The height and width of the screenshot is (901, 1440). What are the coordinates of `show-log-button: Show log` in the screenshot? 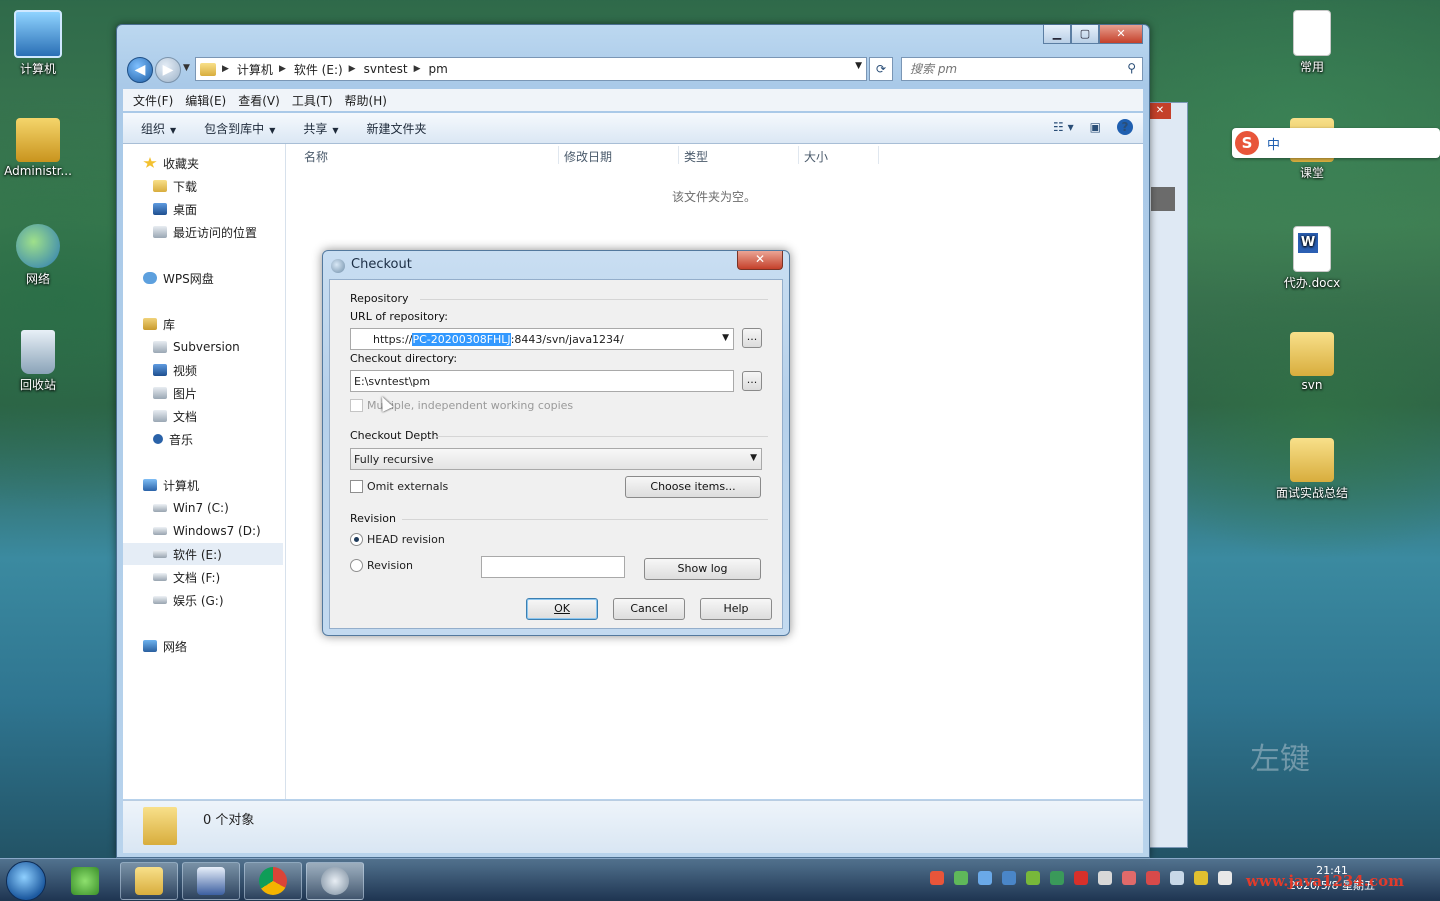 It's located at (702, 569).